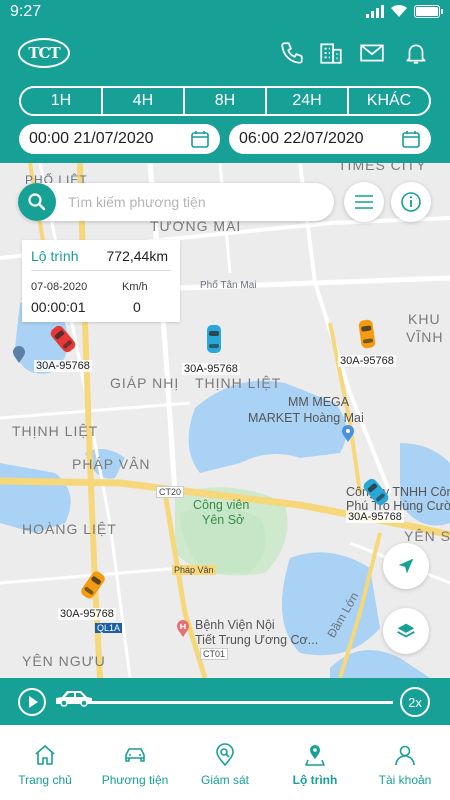 This screenshot has width=450, height=800. What do you see at coordinates (382, 168) in the screenshot?
I see `map-label-times-city: TIMES CITY` at bounding box center [382, 168].